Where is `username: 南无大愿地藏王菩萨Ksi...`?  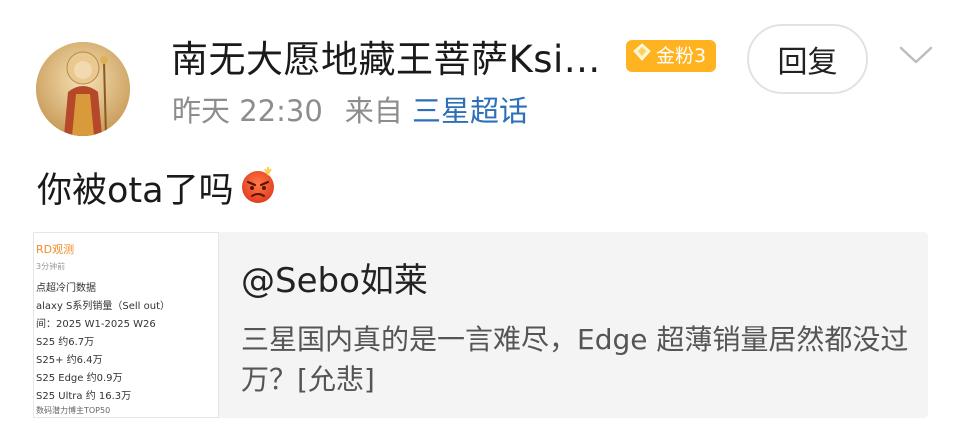 username: 南无大愿地藏王菩萨Ksi... is located at coordinates (386, 60).